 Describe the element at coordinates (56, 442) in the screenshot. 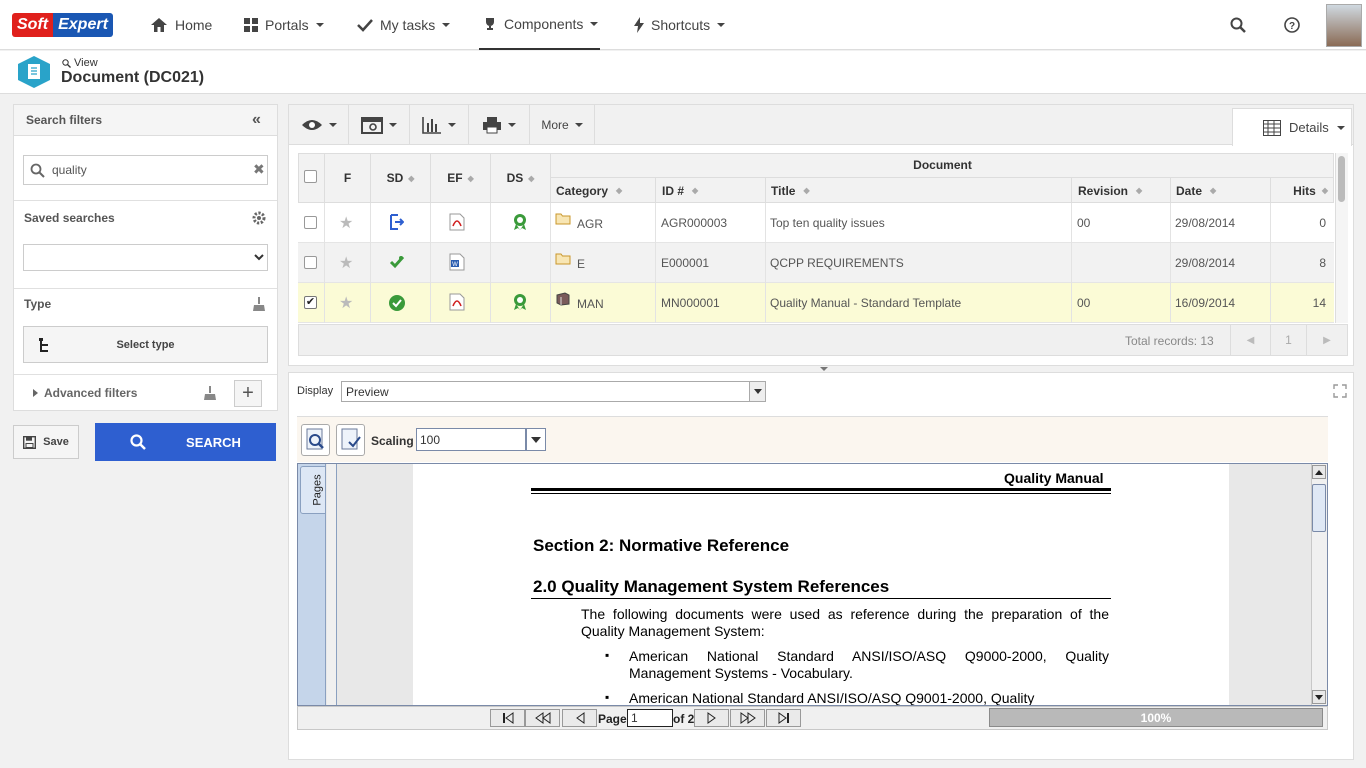

I see `save-label: Save` at that location.